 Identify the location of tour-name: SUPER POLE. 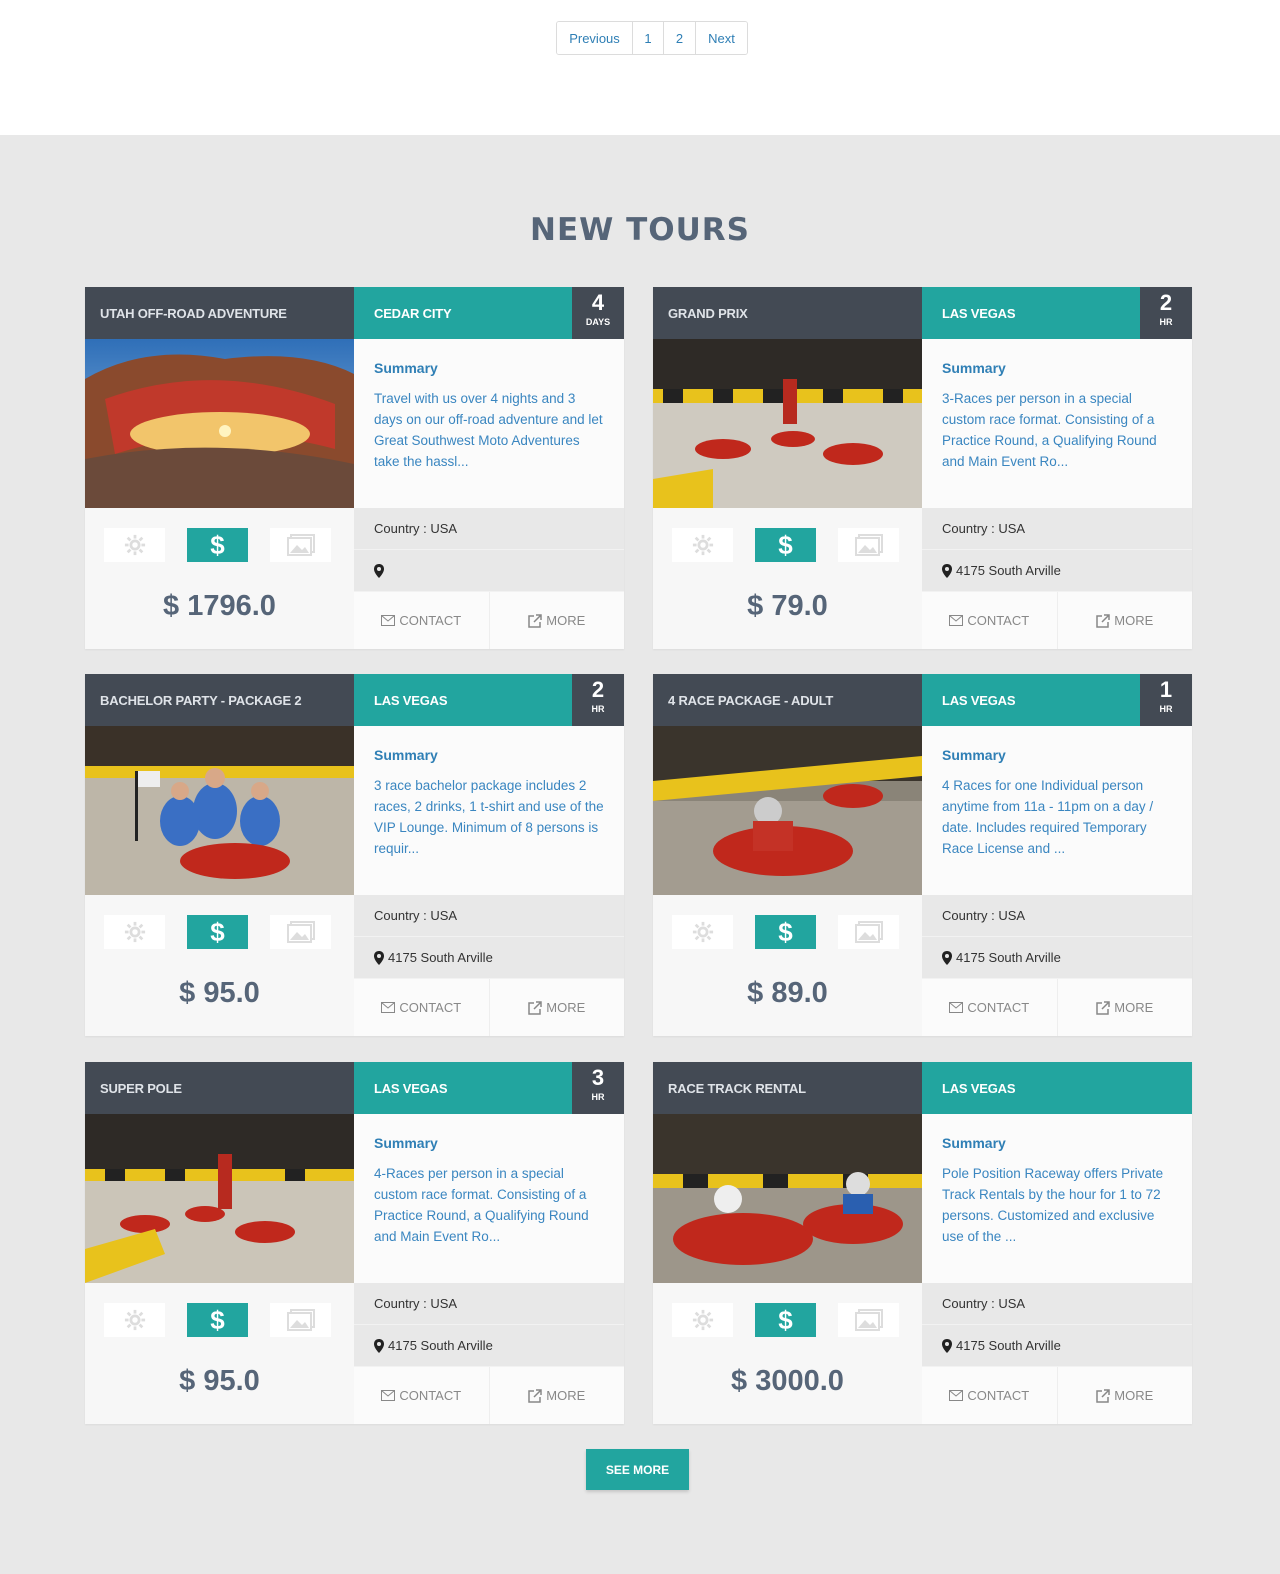
(219, 1088).